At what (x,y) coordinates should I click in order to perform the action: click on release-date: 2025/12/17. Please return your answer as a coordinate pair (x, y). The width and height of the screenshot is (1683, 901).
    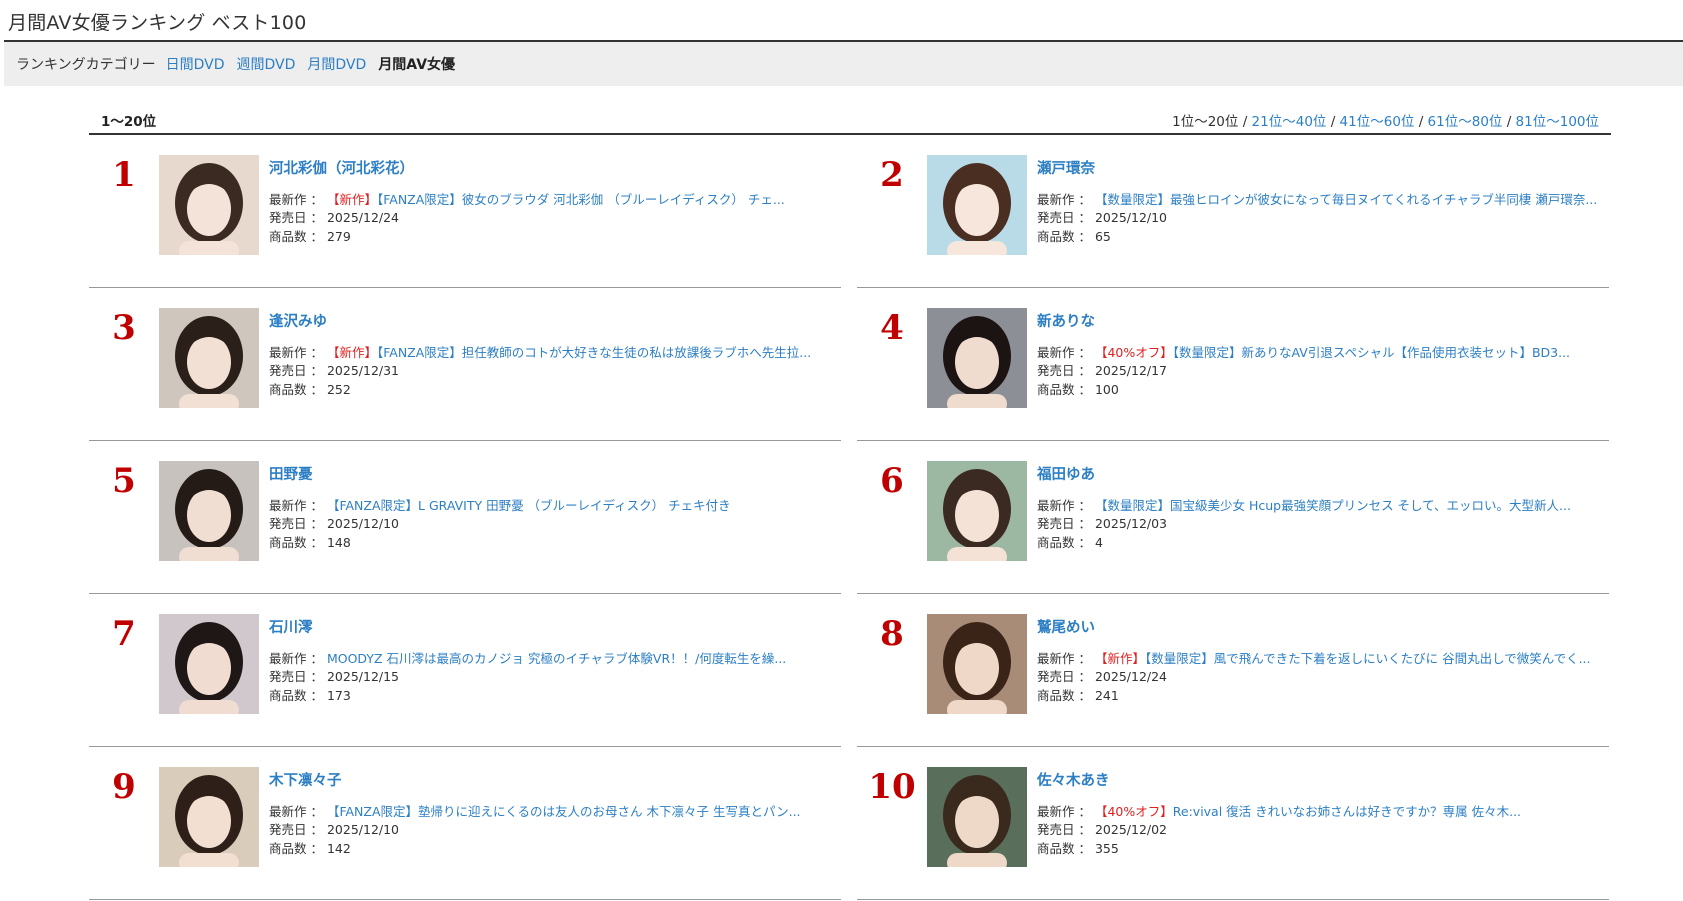
    Looking at the image, I should click on (1131, 371).